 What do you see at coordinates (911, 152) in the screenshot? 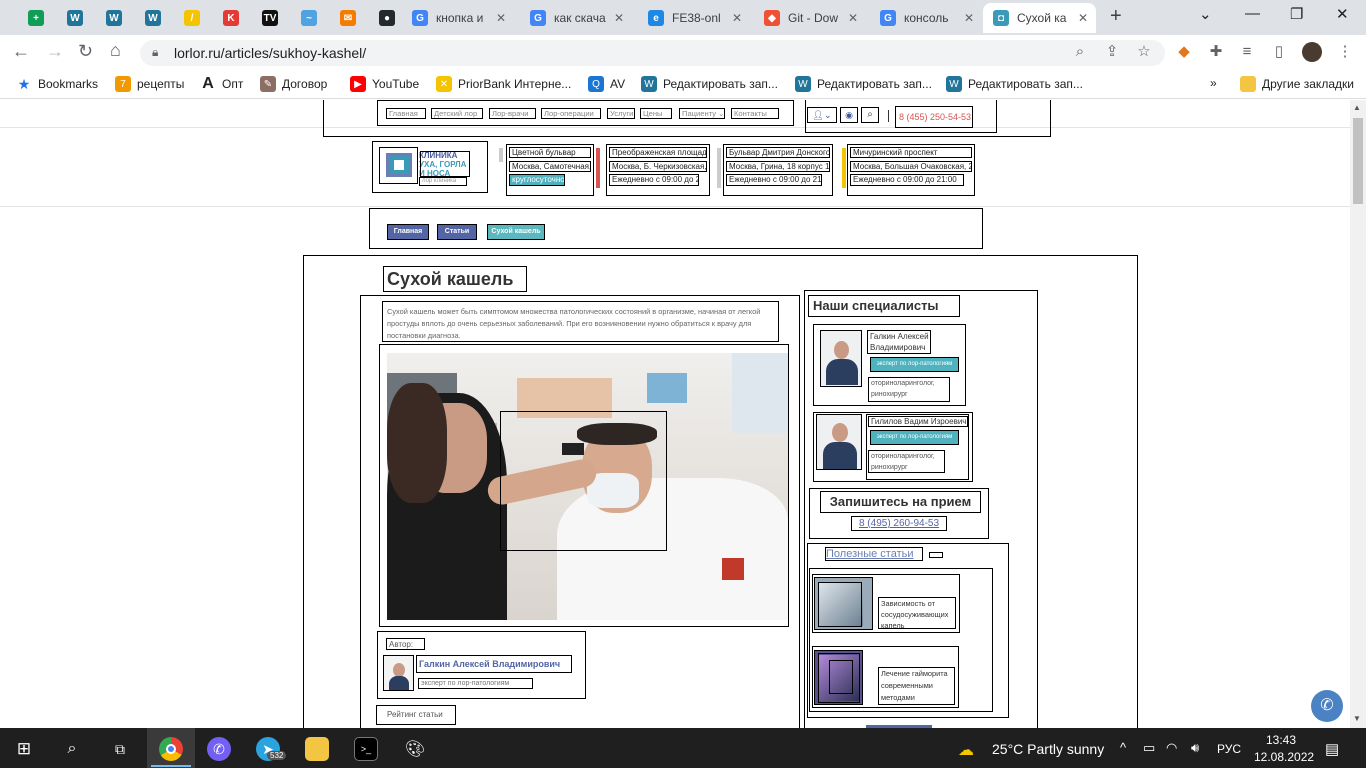
I see `clinic-name: Мичуринский проспект` at bounding box center [911, 152].